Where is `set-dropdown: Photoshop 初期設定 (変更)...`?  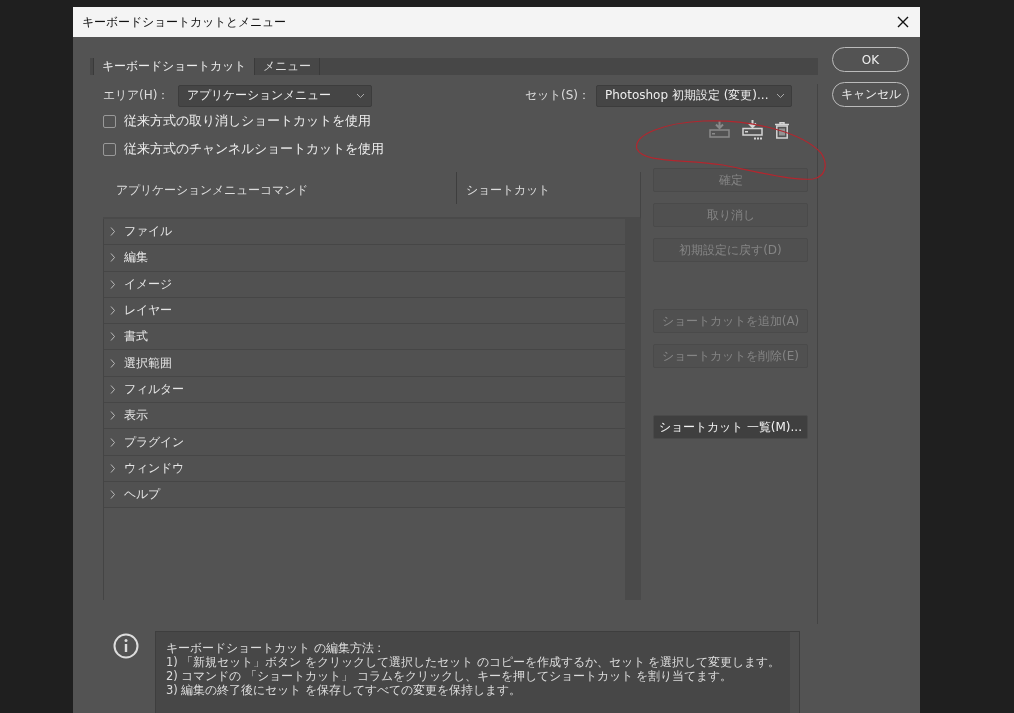 set-dropdown: Photoshop 初期設定 (変更)... is located at coordinates (694, 95).